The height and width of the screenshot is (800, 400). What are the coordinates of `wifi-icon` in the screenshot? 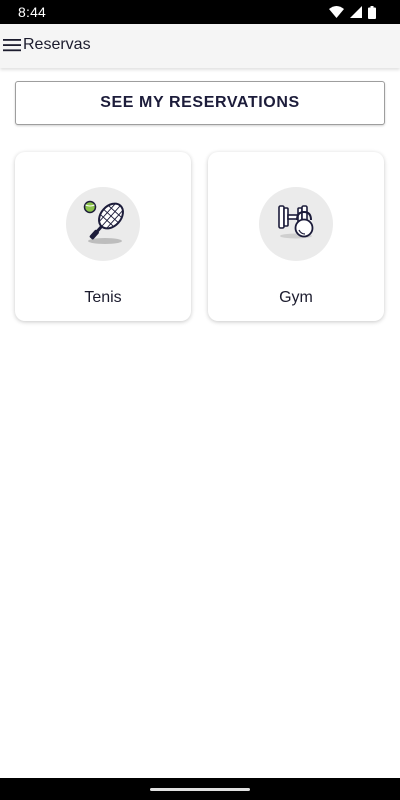 It's located at (336, 12).